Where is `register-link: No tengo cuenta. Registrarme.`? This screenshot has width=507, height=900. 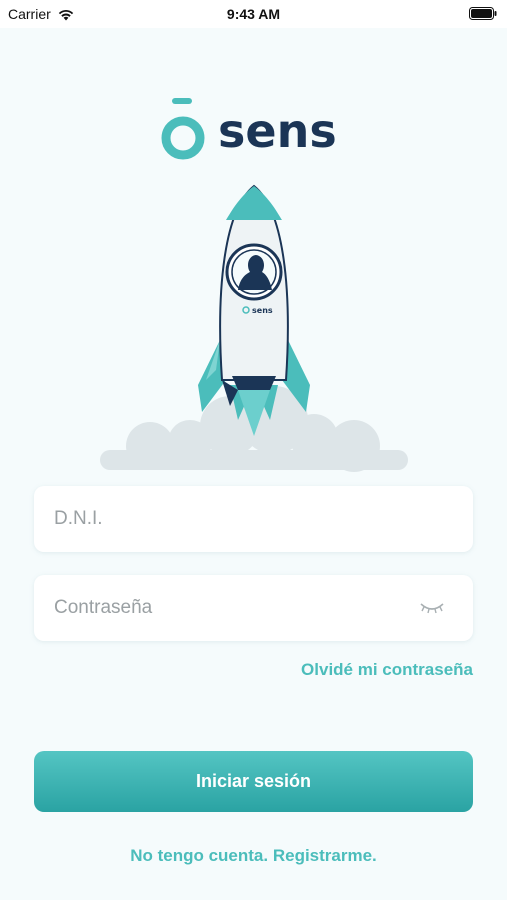 register-link: No tengo cuenta. Registrarme. is located at coordinates (253, 856).